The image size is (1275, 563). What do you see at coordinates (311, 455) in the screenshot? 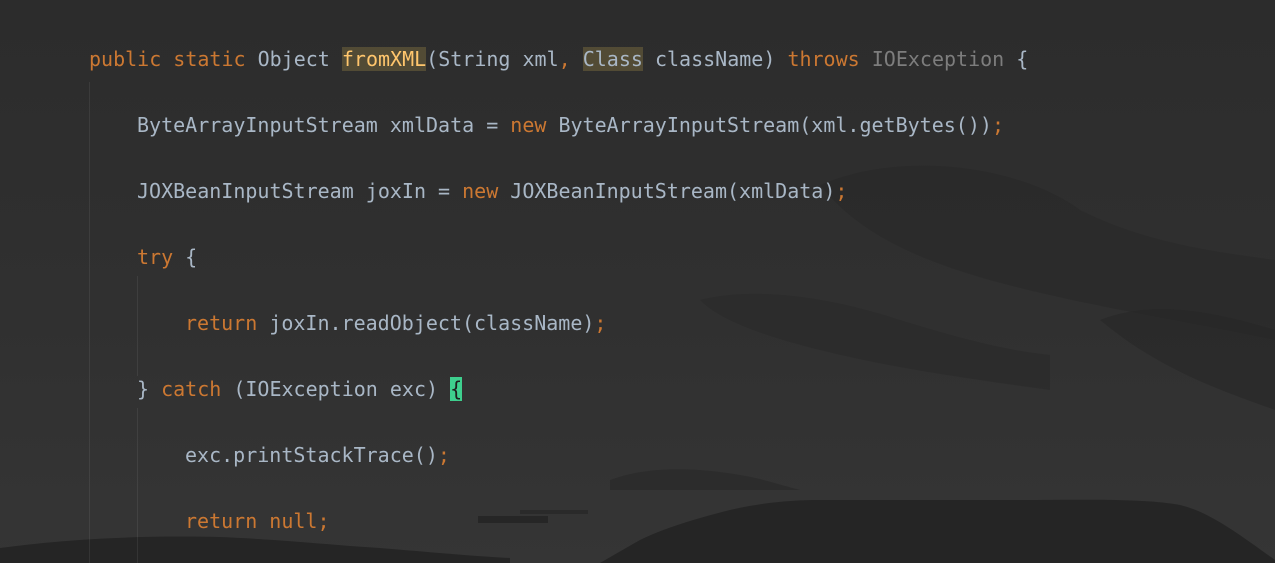
I see `code-token: exc.printStackTrace()` at bounding box center [311, 455].